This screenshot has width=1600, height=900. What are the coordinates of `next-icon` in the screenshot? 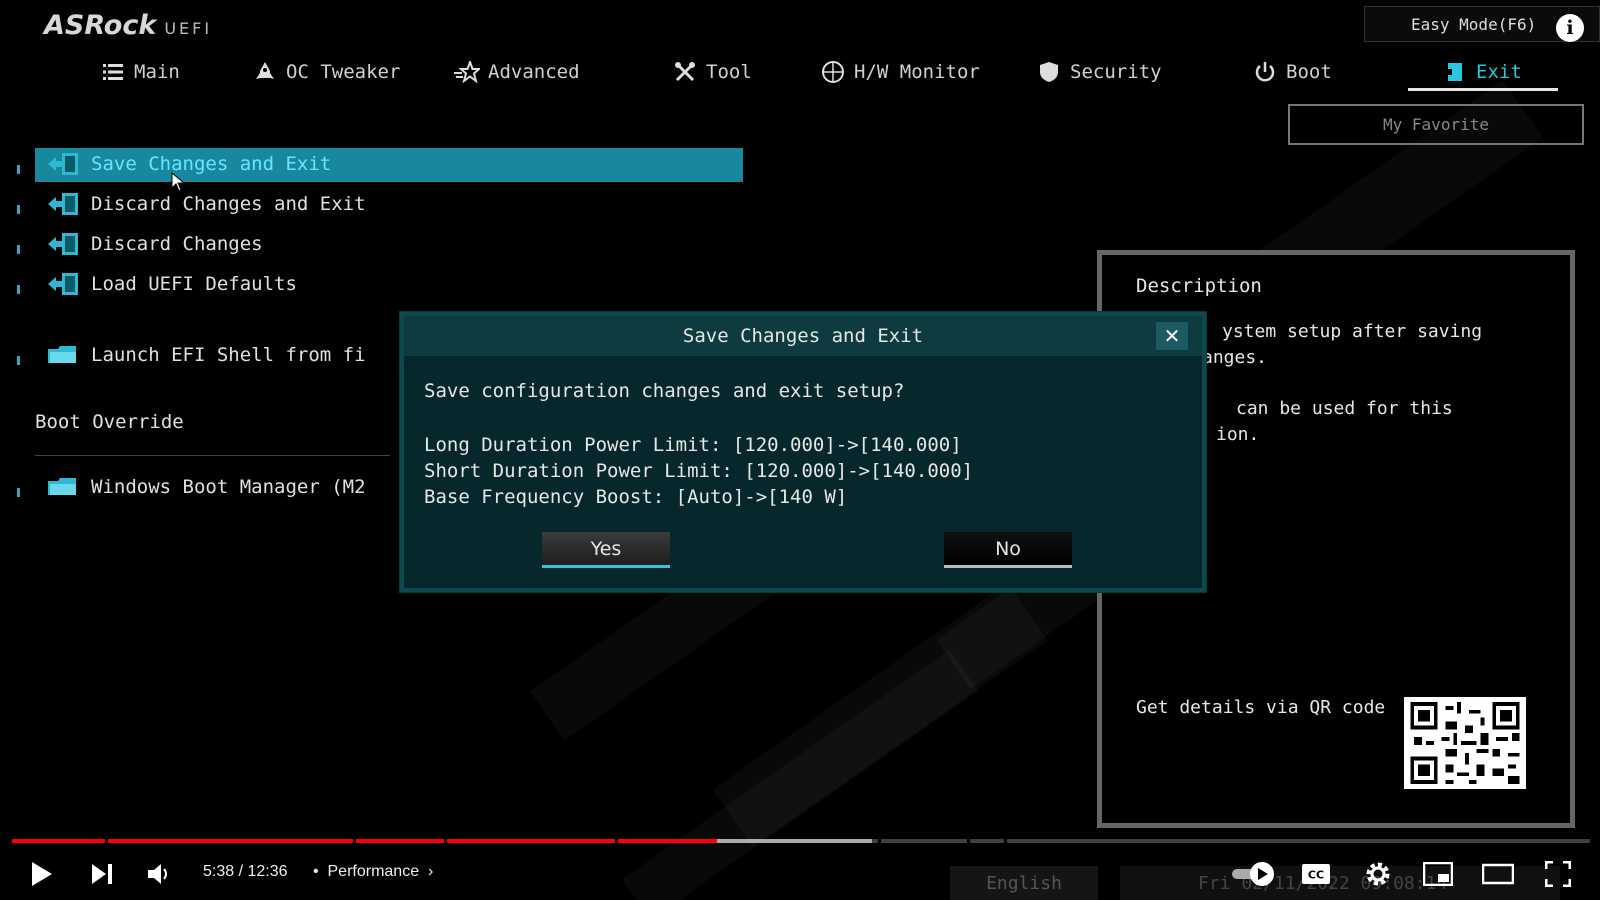 It's located at (102, 874).